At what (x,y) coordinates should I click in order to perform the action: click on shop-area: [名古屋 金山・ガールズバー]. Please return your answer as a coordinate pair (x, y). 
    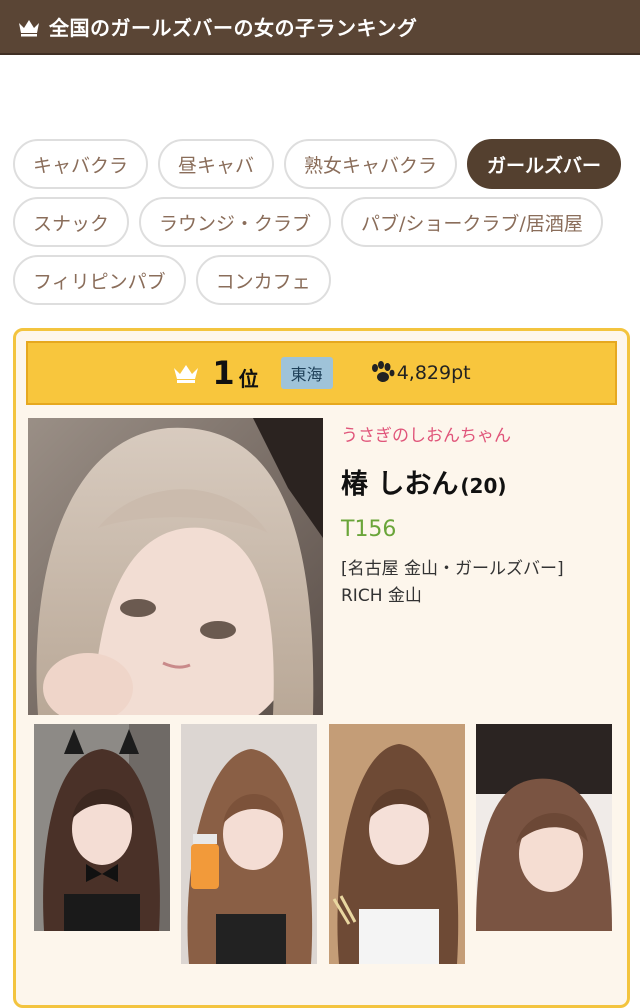
    Looking at the image, I should click on (452, 569).